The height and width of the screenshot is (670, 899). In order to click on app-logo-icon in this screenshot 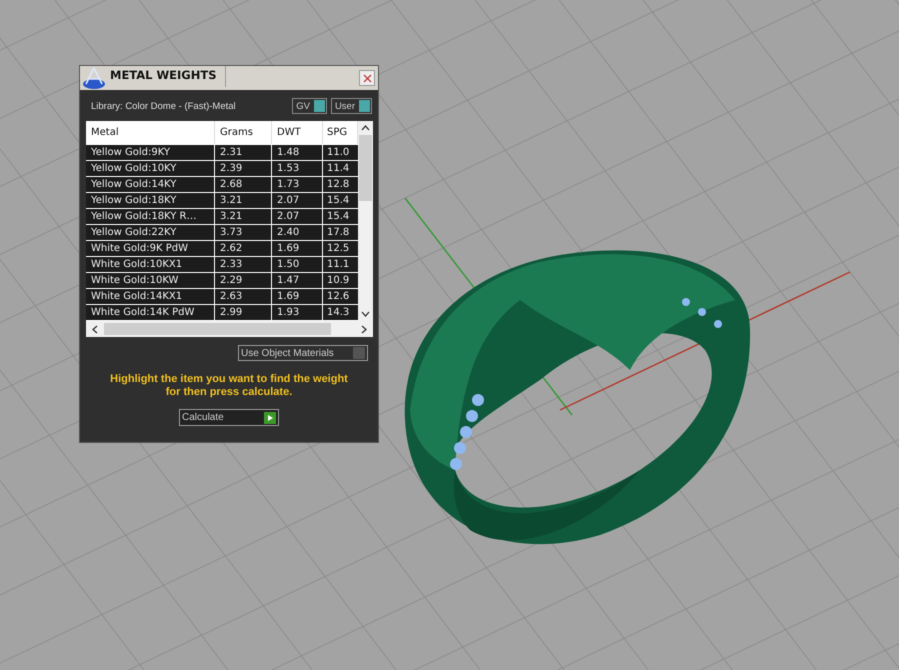, I will do `click(94, 78)`.